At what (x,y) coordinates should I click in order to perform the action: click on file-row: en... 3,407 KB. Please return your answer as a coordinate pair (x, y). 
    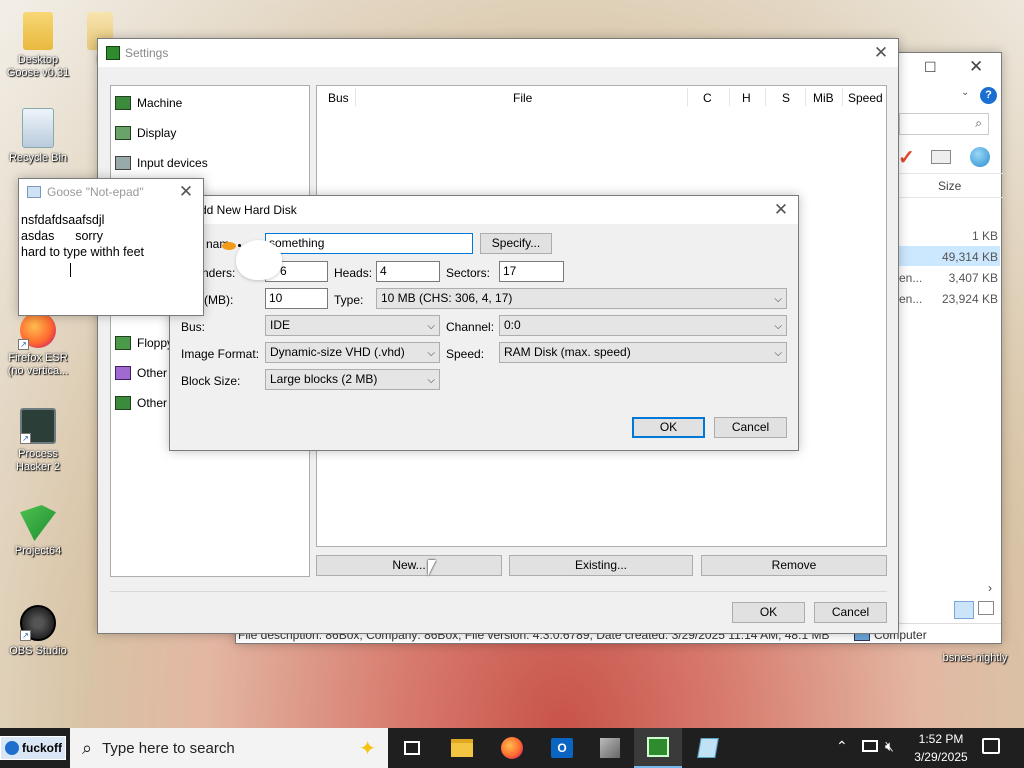
    Looking at the image, I should click on (949, 277).